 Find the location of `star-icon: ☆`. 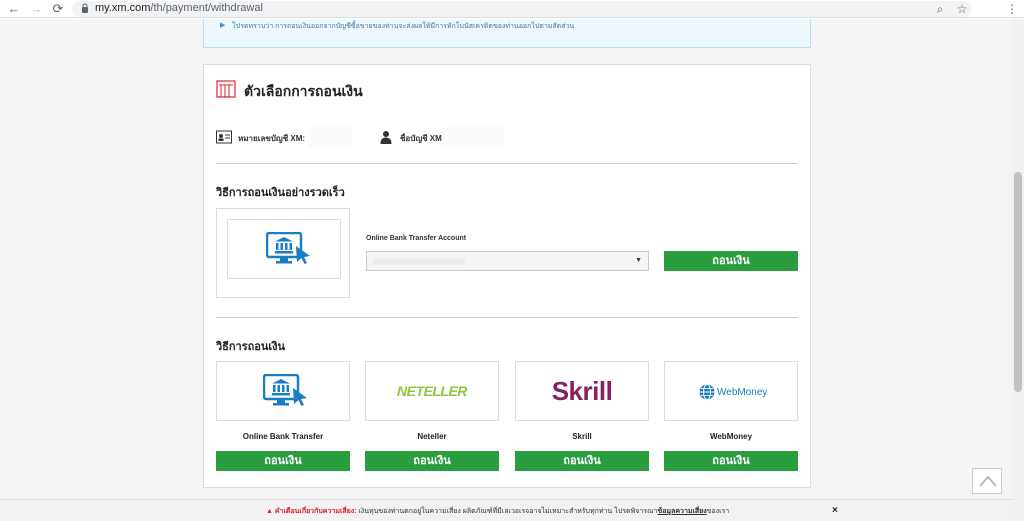

star-icon: ☆ is located at coordinates (962, 9).